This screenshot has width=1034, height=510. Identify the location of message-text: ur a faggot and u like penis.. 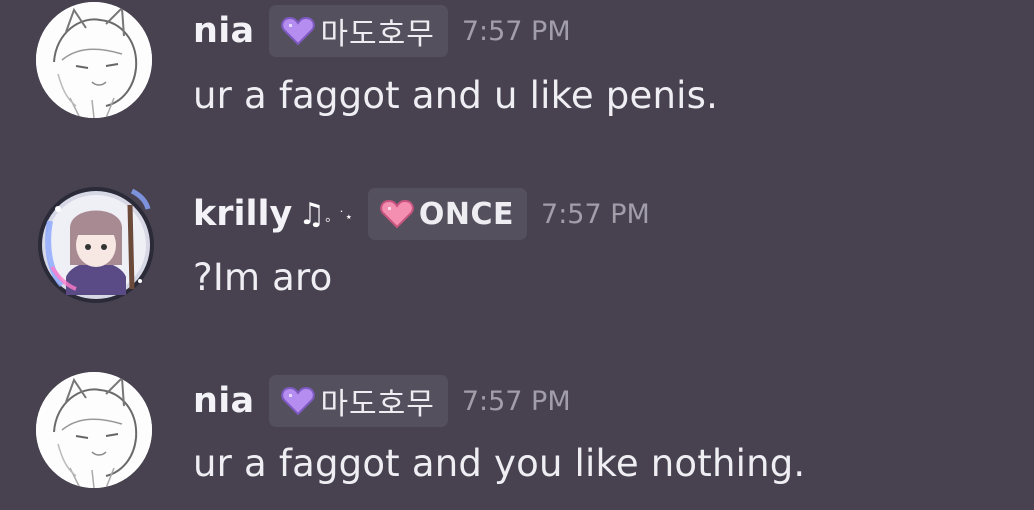
(456, 95).